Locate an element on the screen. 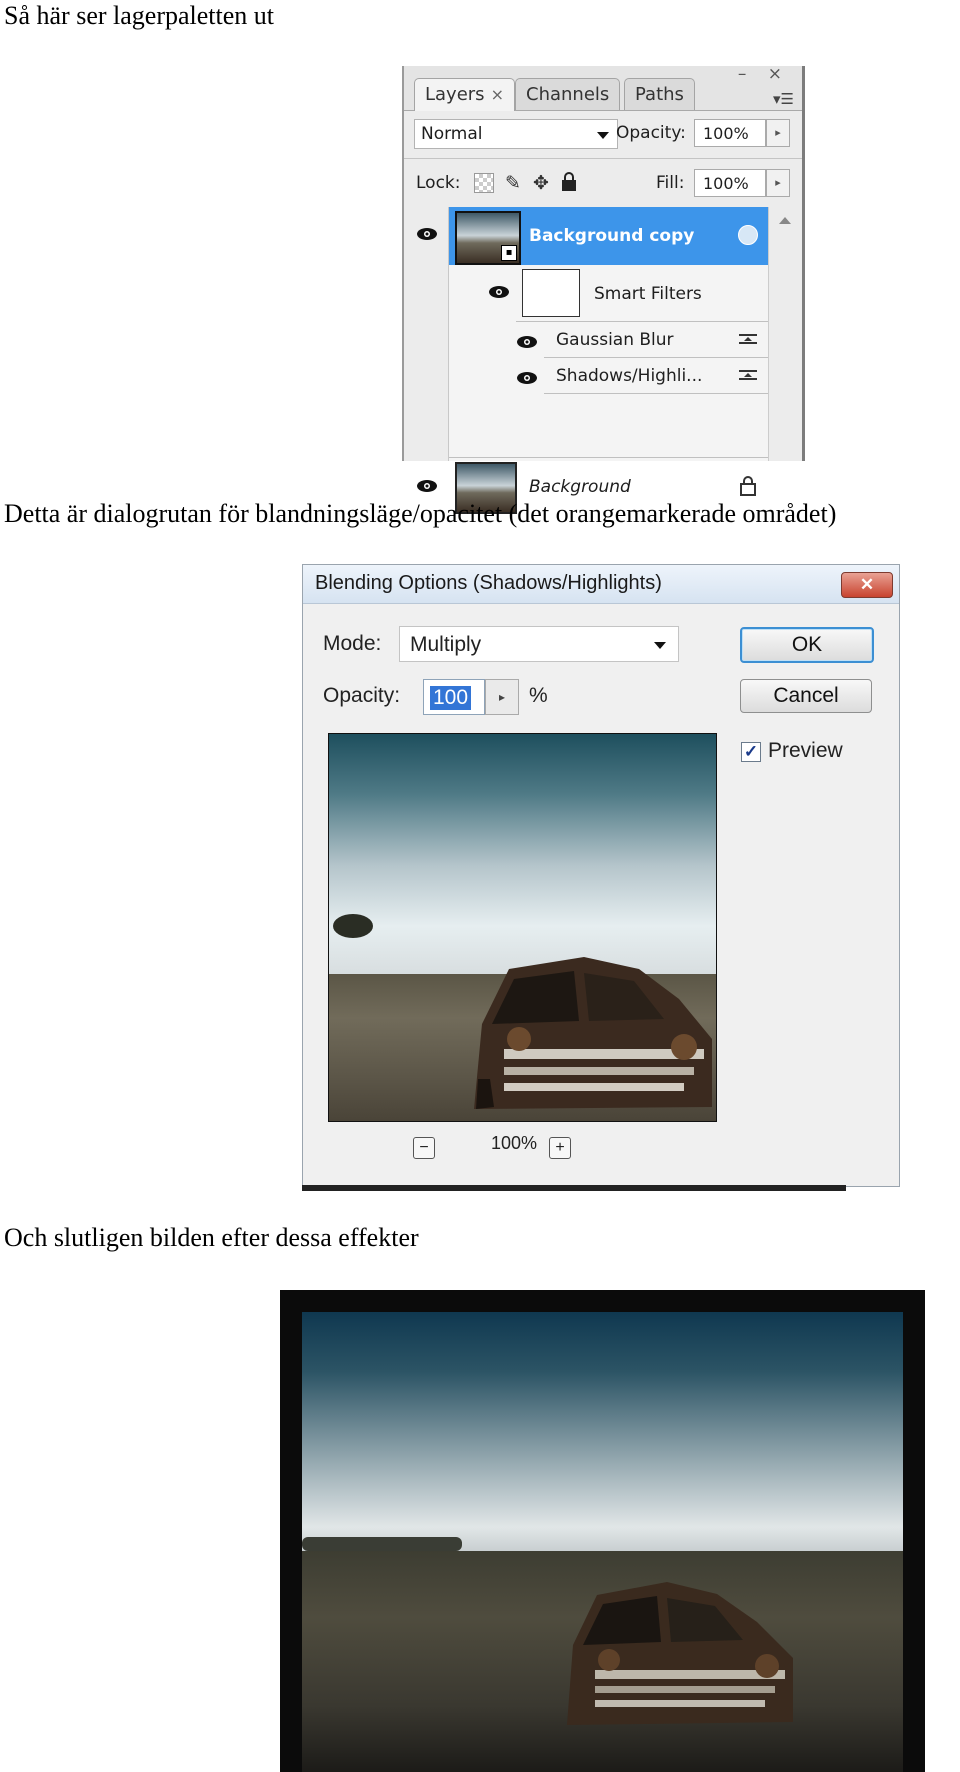 Image resolution: width=960 pixels, height=1772 pixels. filter-preview-image is located at coordinates (522, 927).